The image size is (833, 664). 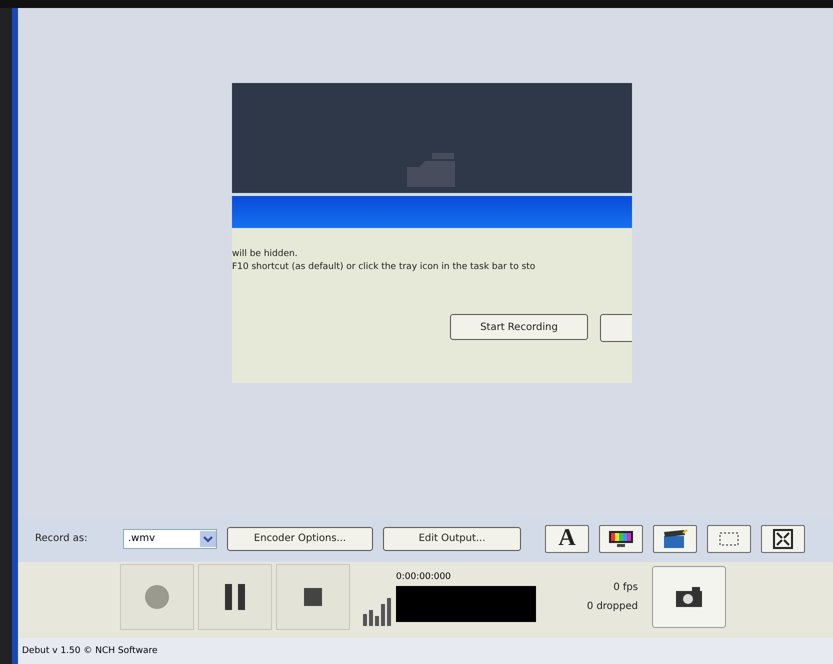 What do you see at coordinates (612, 606) in the screenshot?
I see `dropped-frames-readout: 0 dropped` at bounding box center [612, 606].